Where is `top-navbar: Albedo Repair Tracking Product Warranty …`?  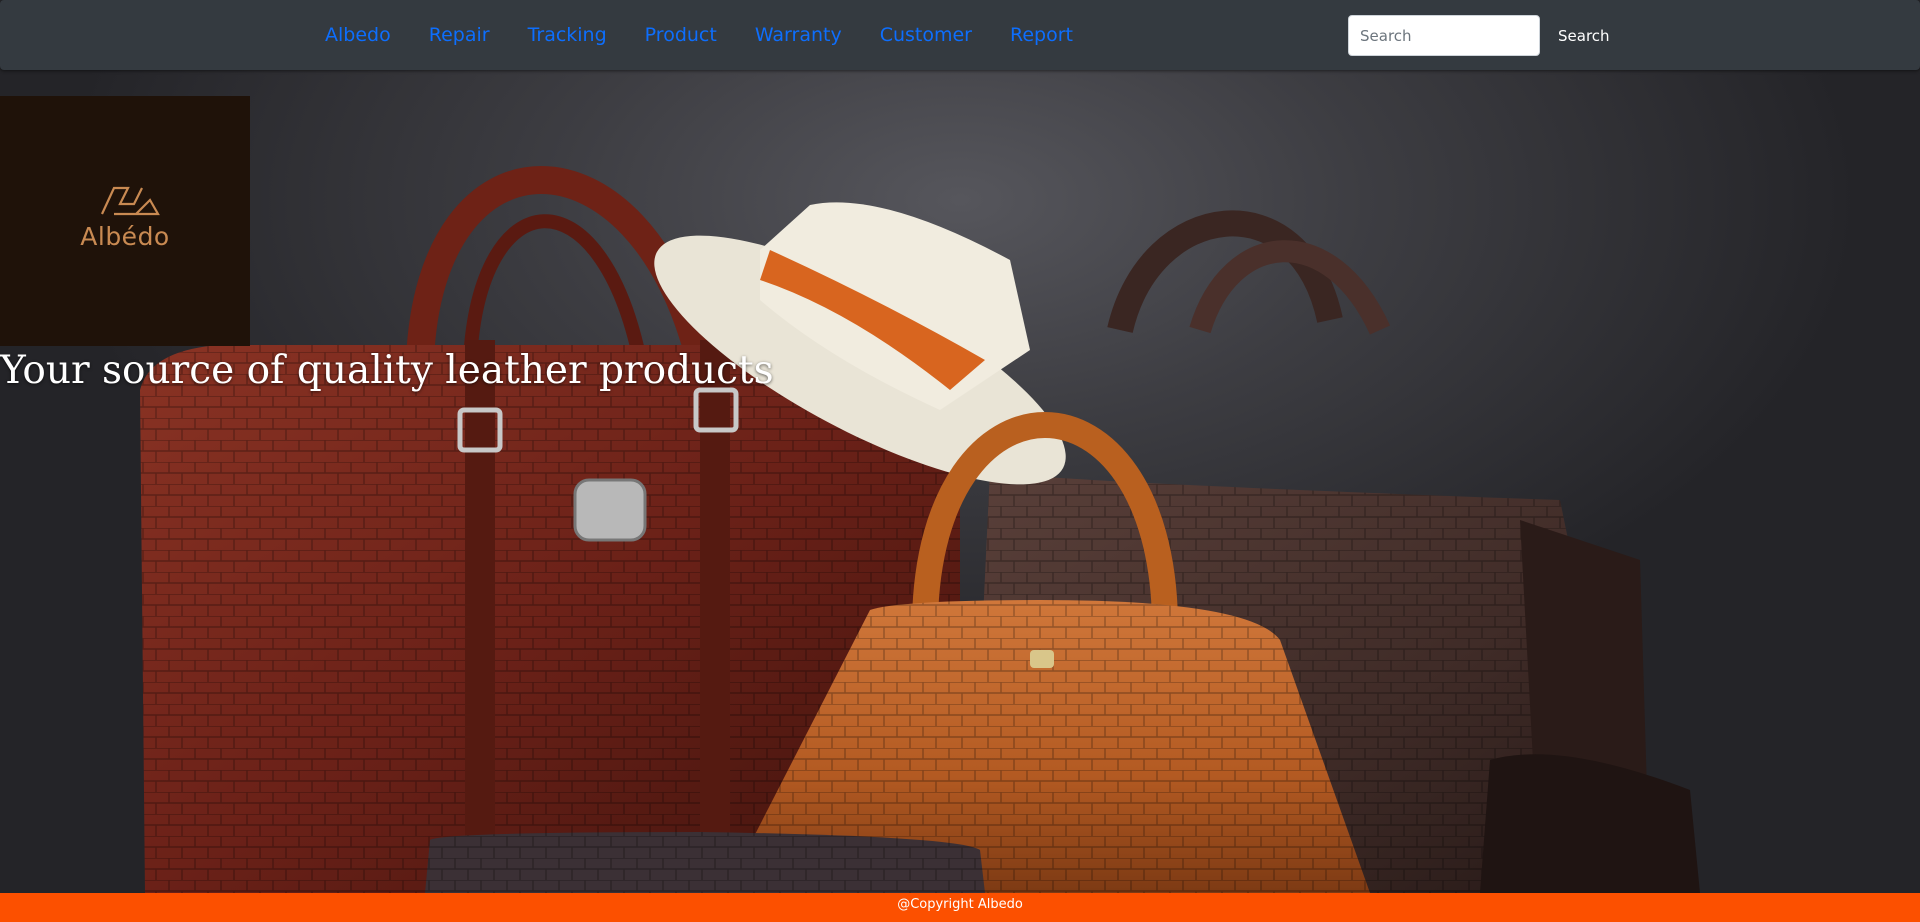 top-navbar: Albedo Repair Tracking Product Warranty … is located at coordinates (960, 35).